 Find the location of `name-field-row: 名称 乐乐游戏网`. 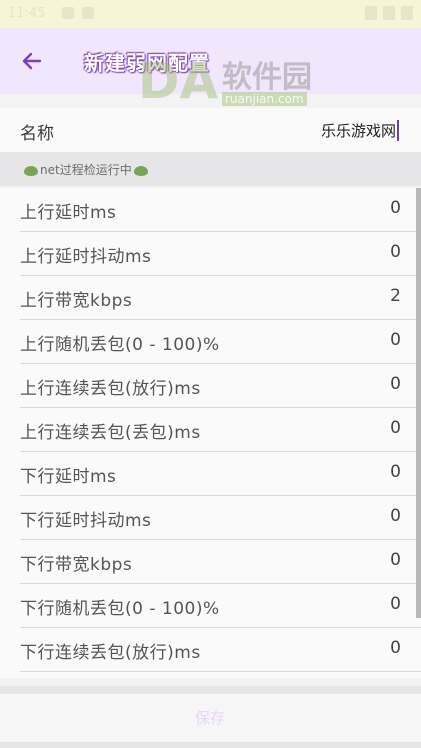

name-field-row: 名称 乐乐游戏网 is located at coordinates (210, 130).